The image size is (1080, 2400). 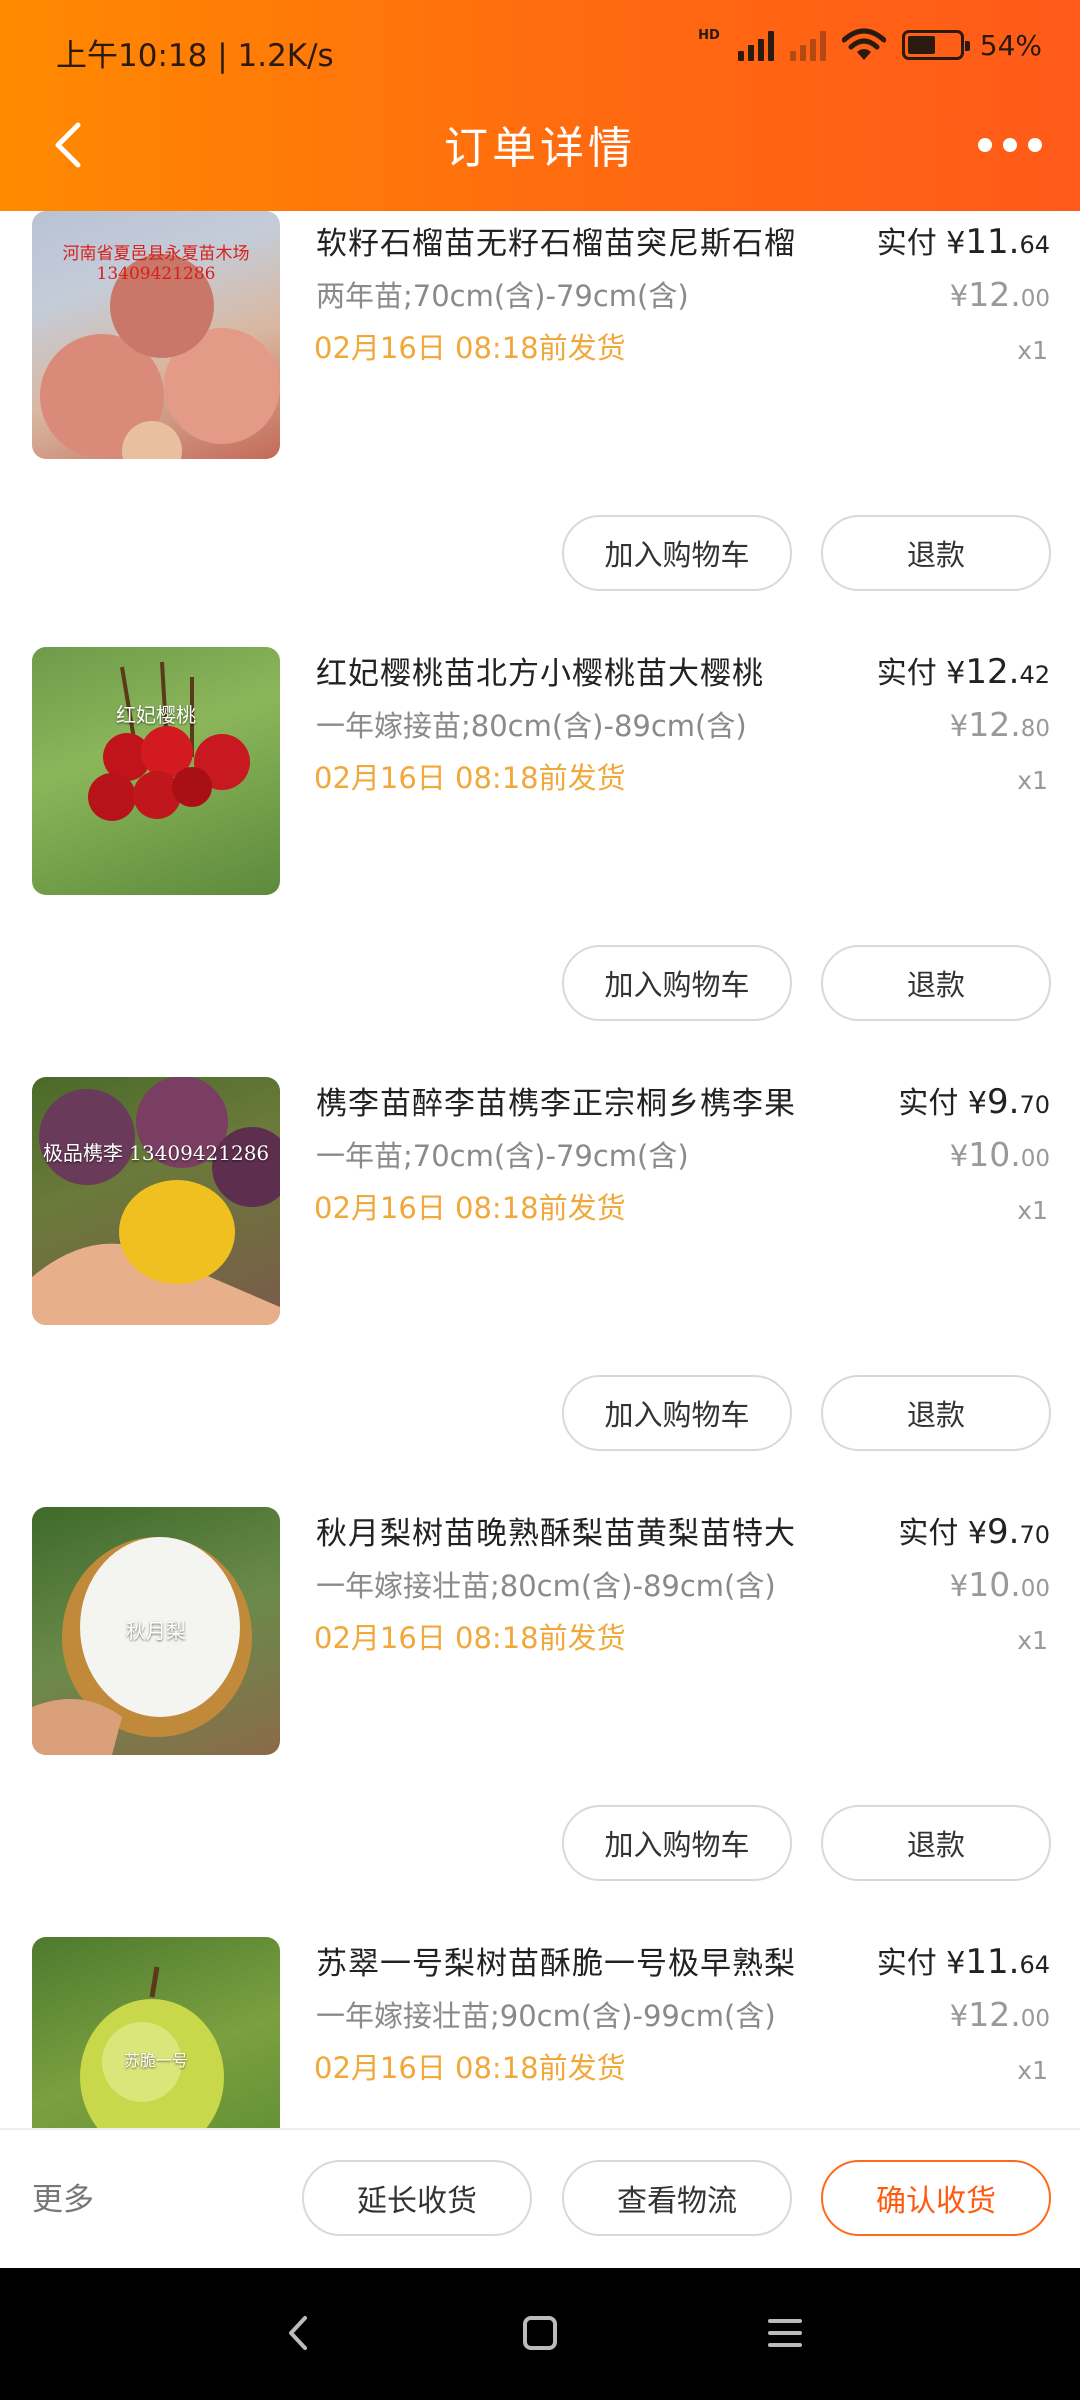 I want to click on original-price: ¥12.00, so click(x=1000, y=2014).